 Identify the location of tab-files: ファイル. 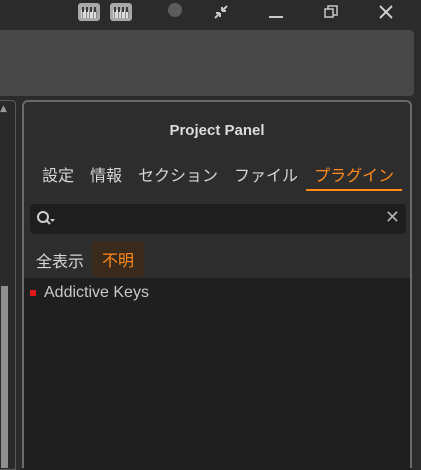
(270, 176).